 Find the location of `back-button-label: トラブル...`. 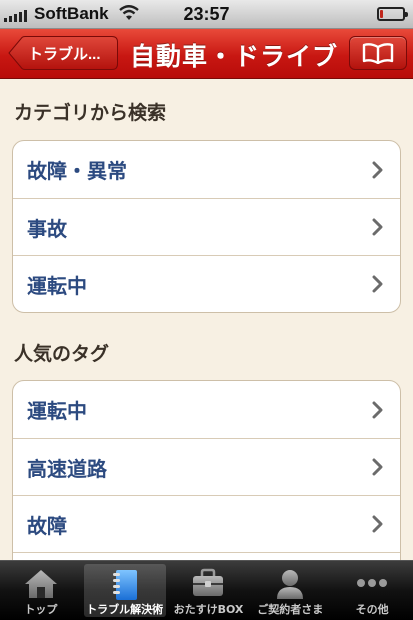

back-button-label: トラブル... is located at coordinates (64, 54).